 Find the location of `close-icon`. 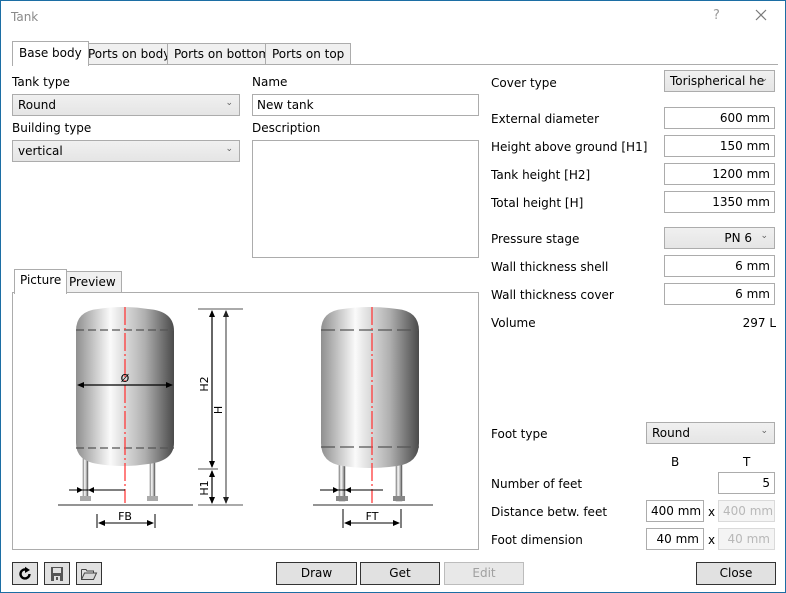

close-icon is located at coordinates (761, 15).